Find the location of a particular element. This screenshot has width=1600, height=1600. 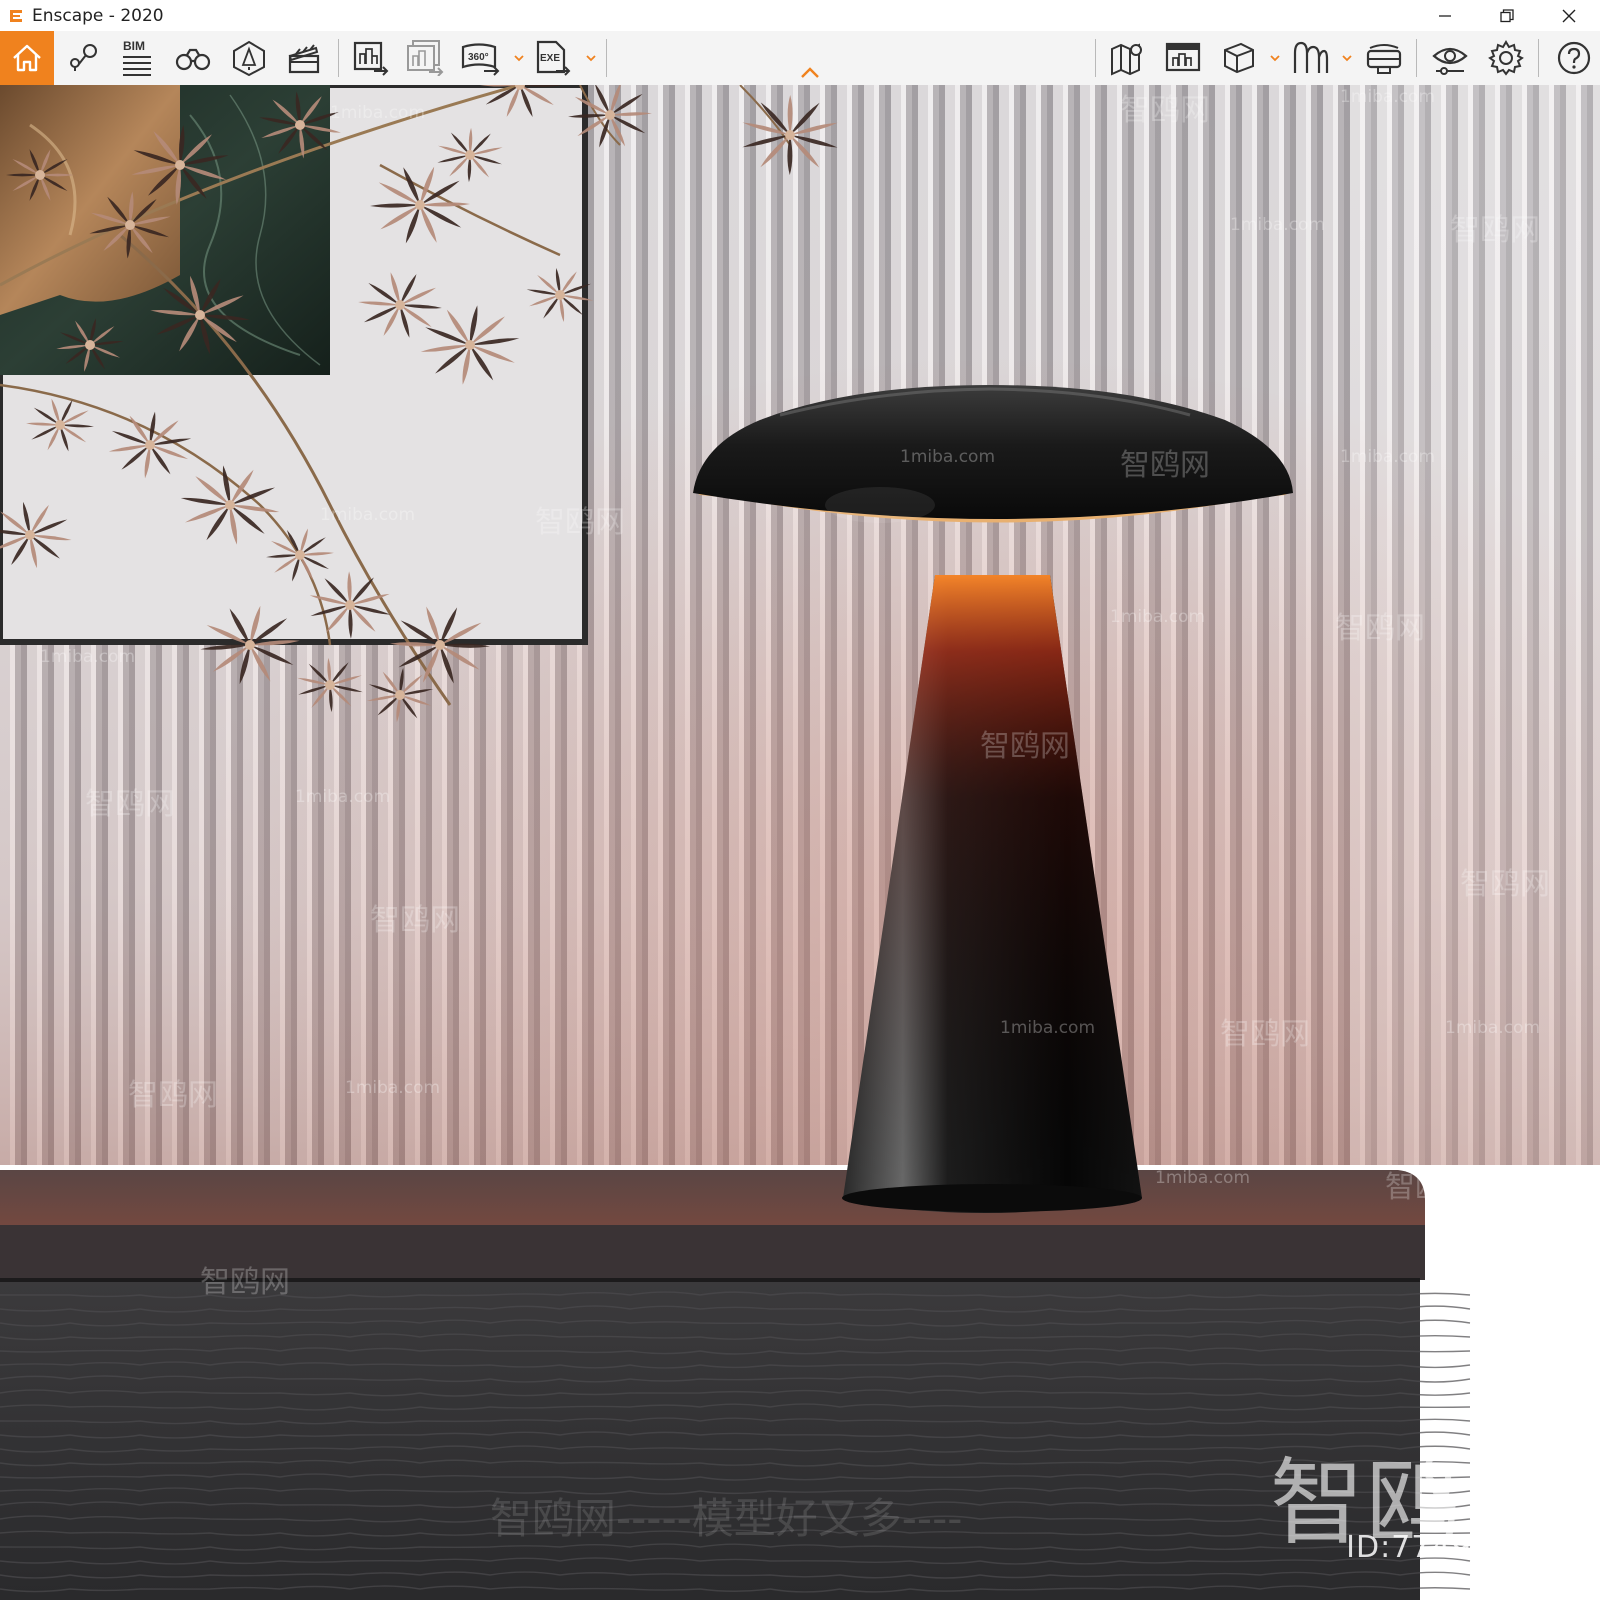

location-pins-icon is located at coordinates (83, 57).